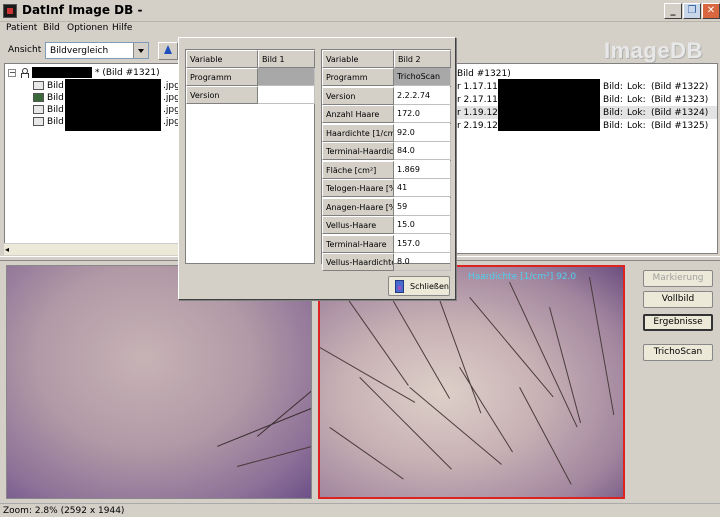 This screenshot has height=517, width=720. Describe the element at coordinates (422, 77) in the screenshot. I see `cell-value: TrichoScan` at that location.